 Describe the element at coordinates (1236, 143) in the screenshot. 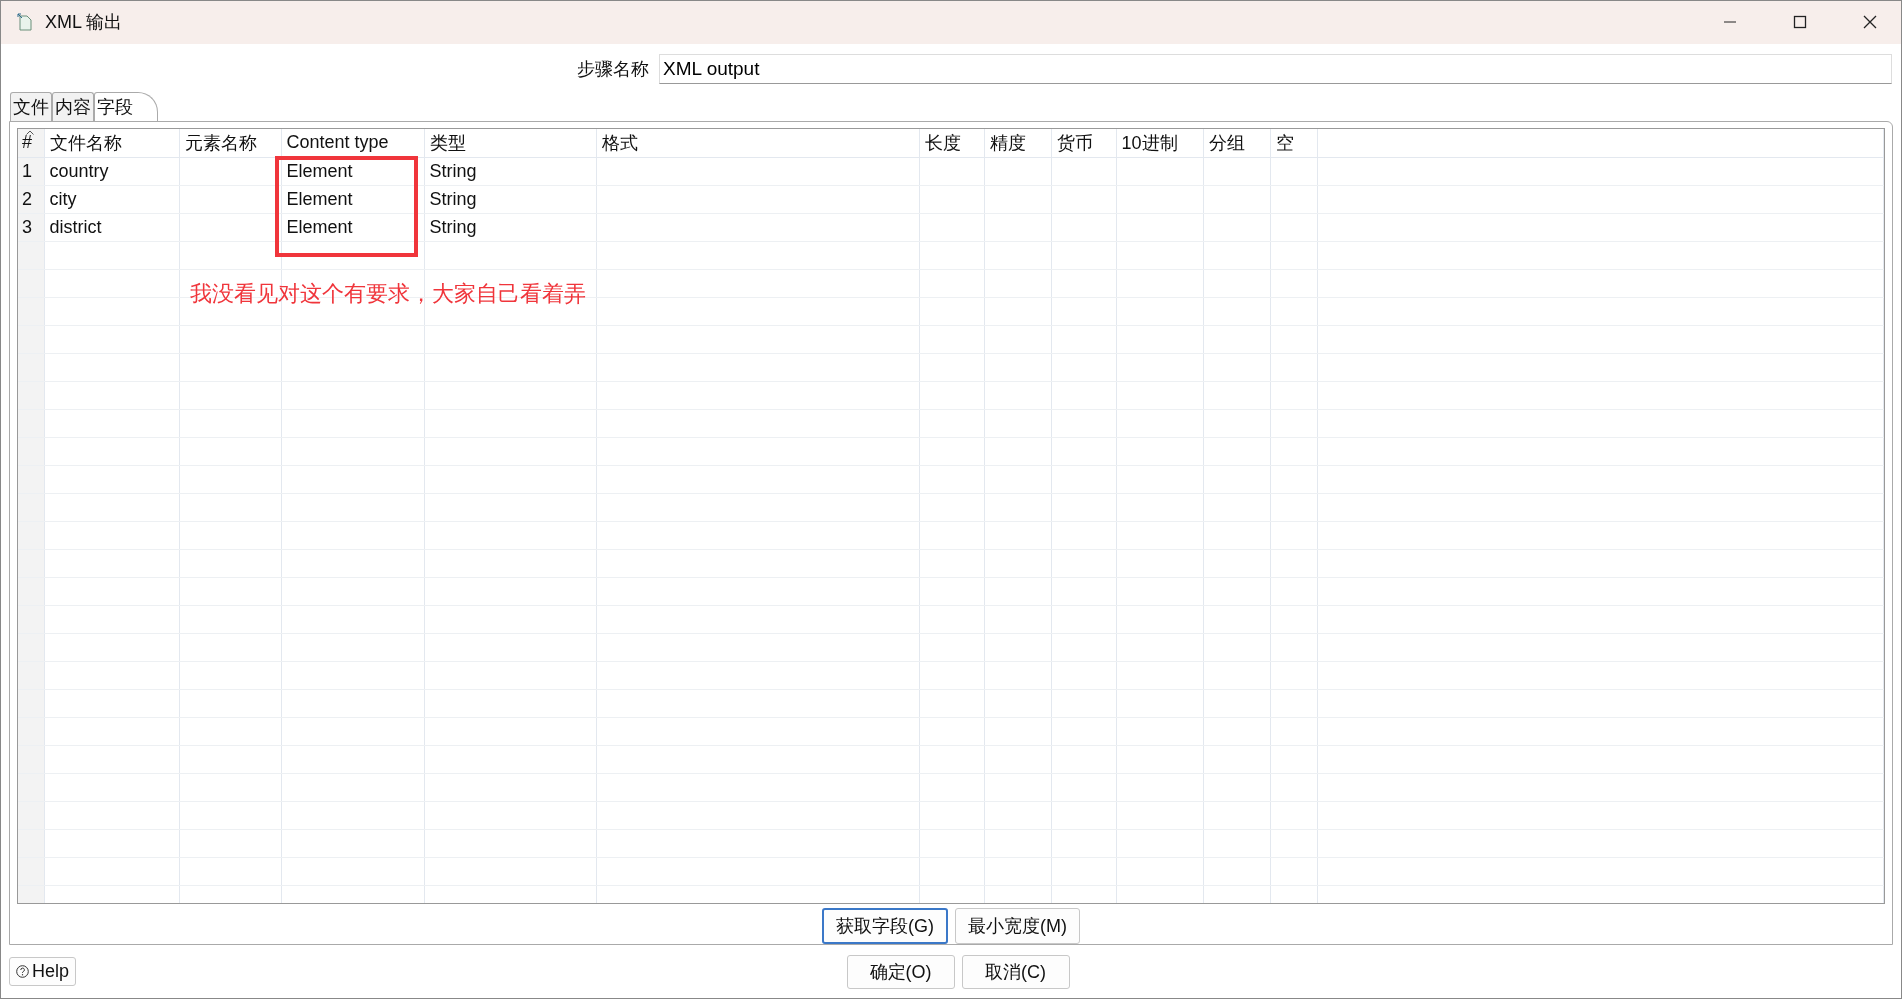

I see `column-header: 分组` at that location.